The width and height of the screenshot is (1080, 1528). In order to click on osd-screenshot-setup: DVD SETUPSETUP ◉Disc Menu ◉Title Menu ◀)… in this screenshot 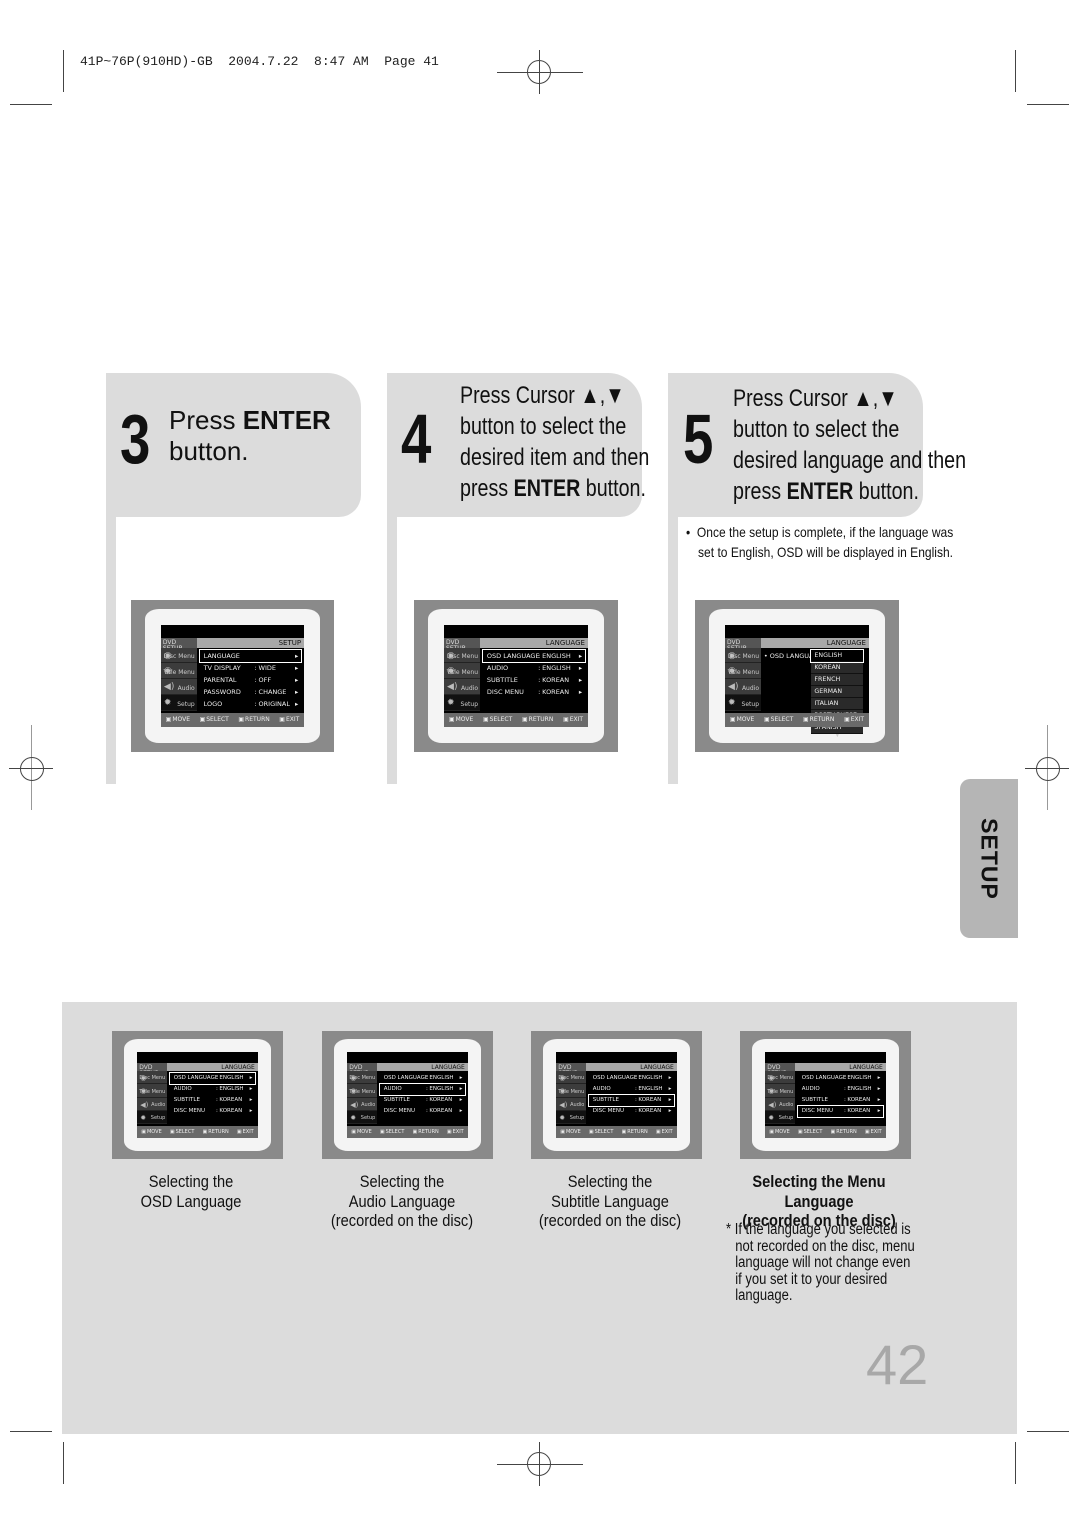, I will do `click(232, 676)`.